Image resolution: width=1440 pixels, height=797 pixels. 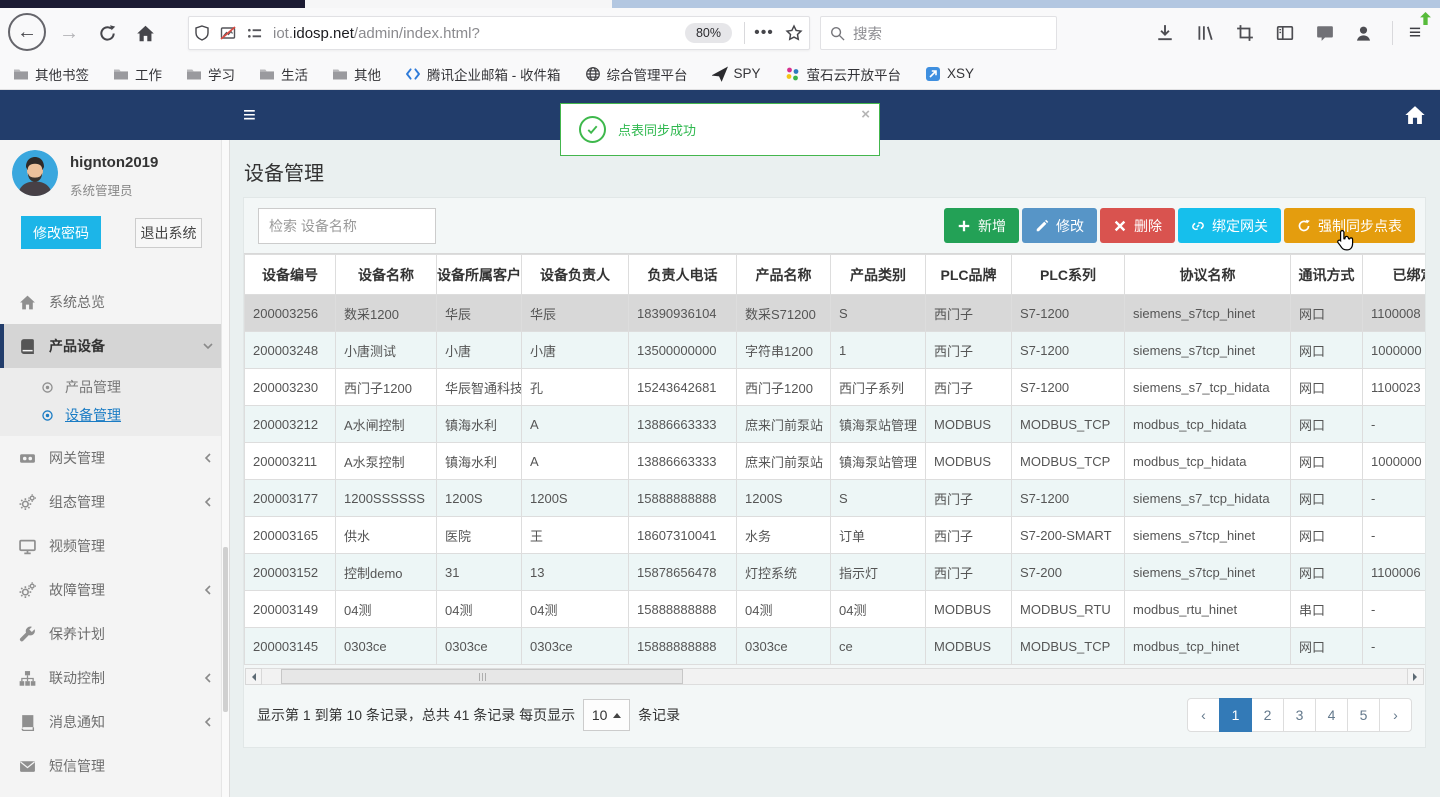 What do you see at coordinates (254, 33) in the screenshot?
I see `permissions-icon` at bounding box center [254, 33].